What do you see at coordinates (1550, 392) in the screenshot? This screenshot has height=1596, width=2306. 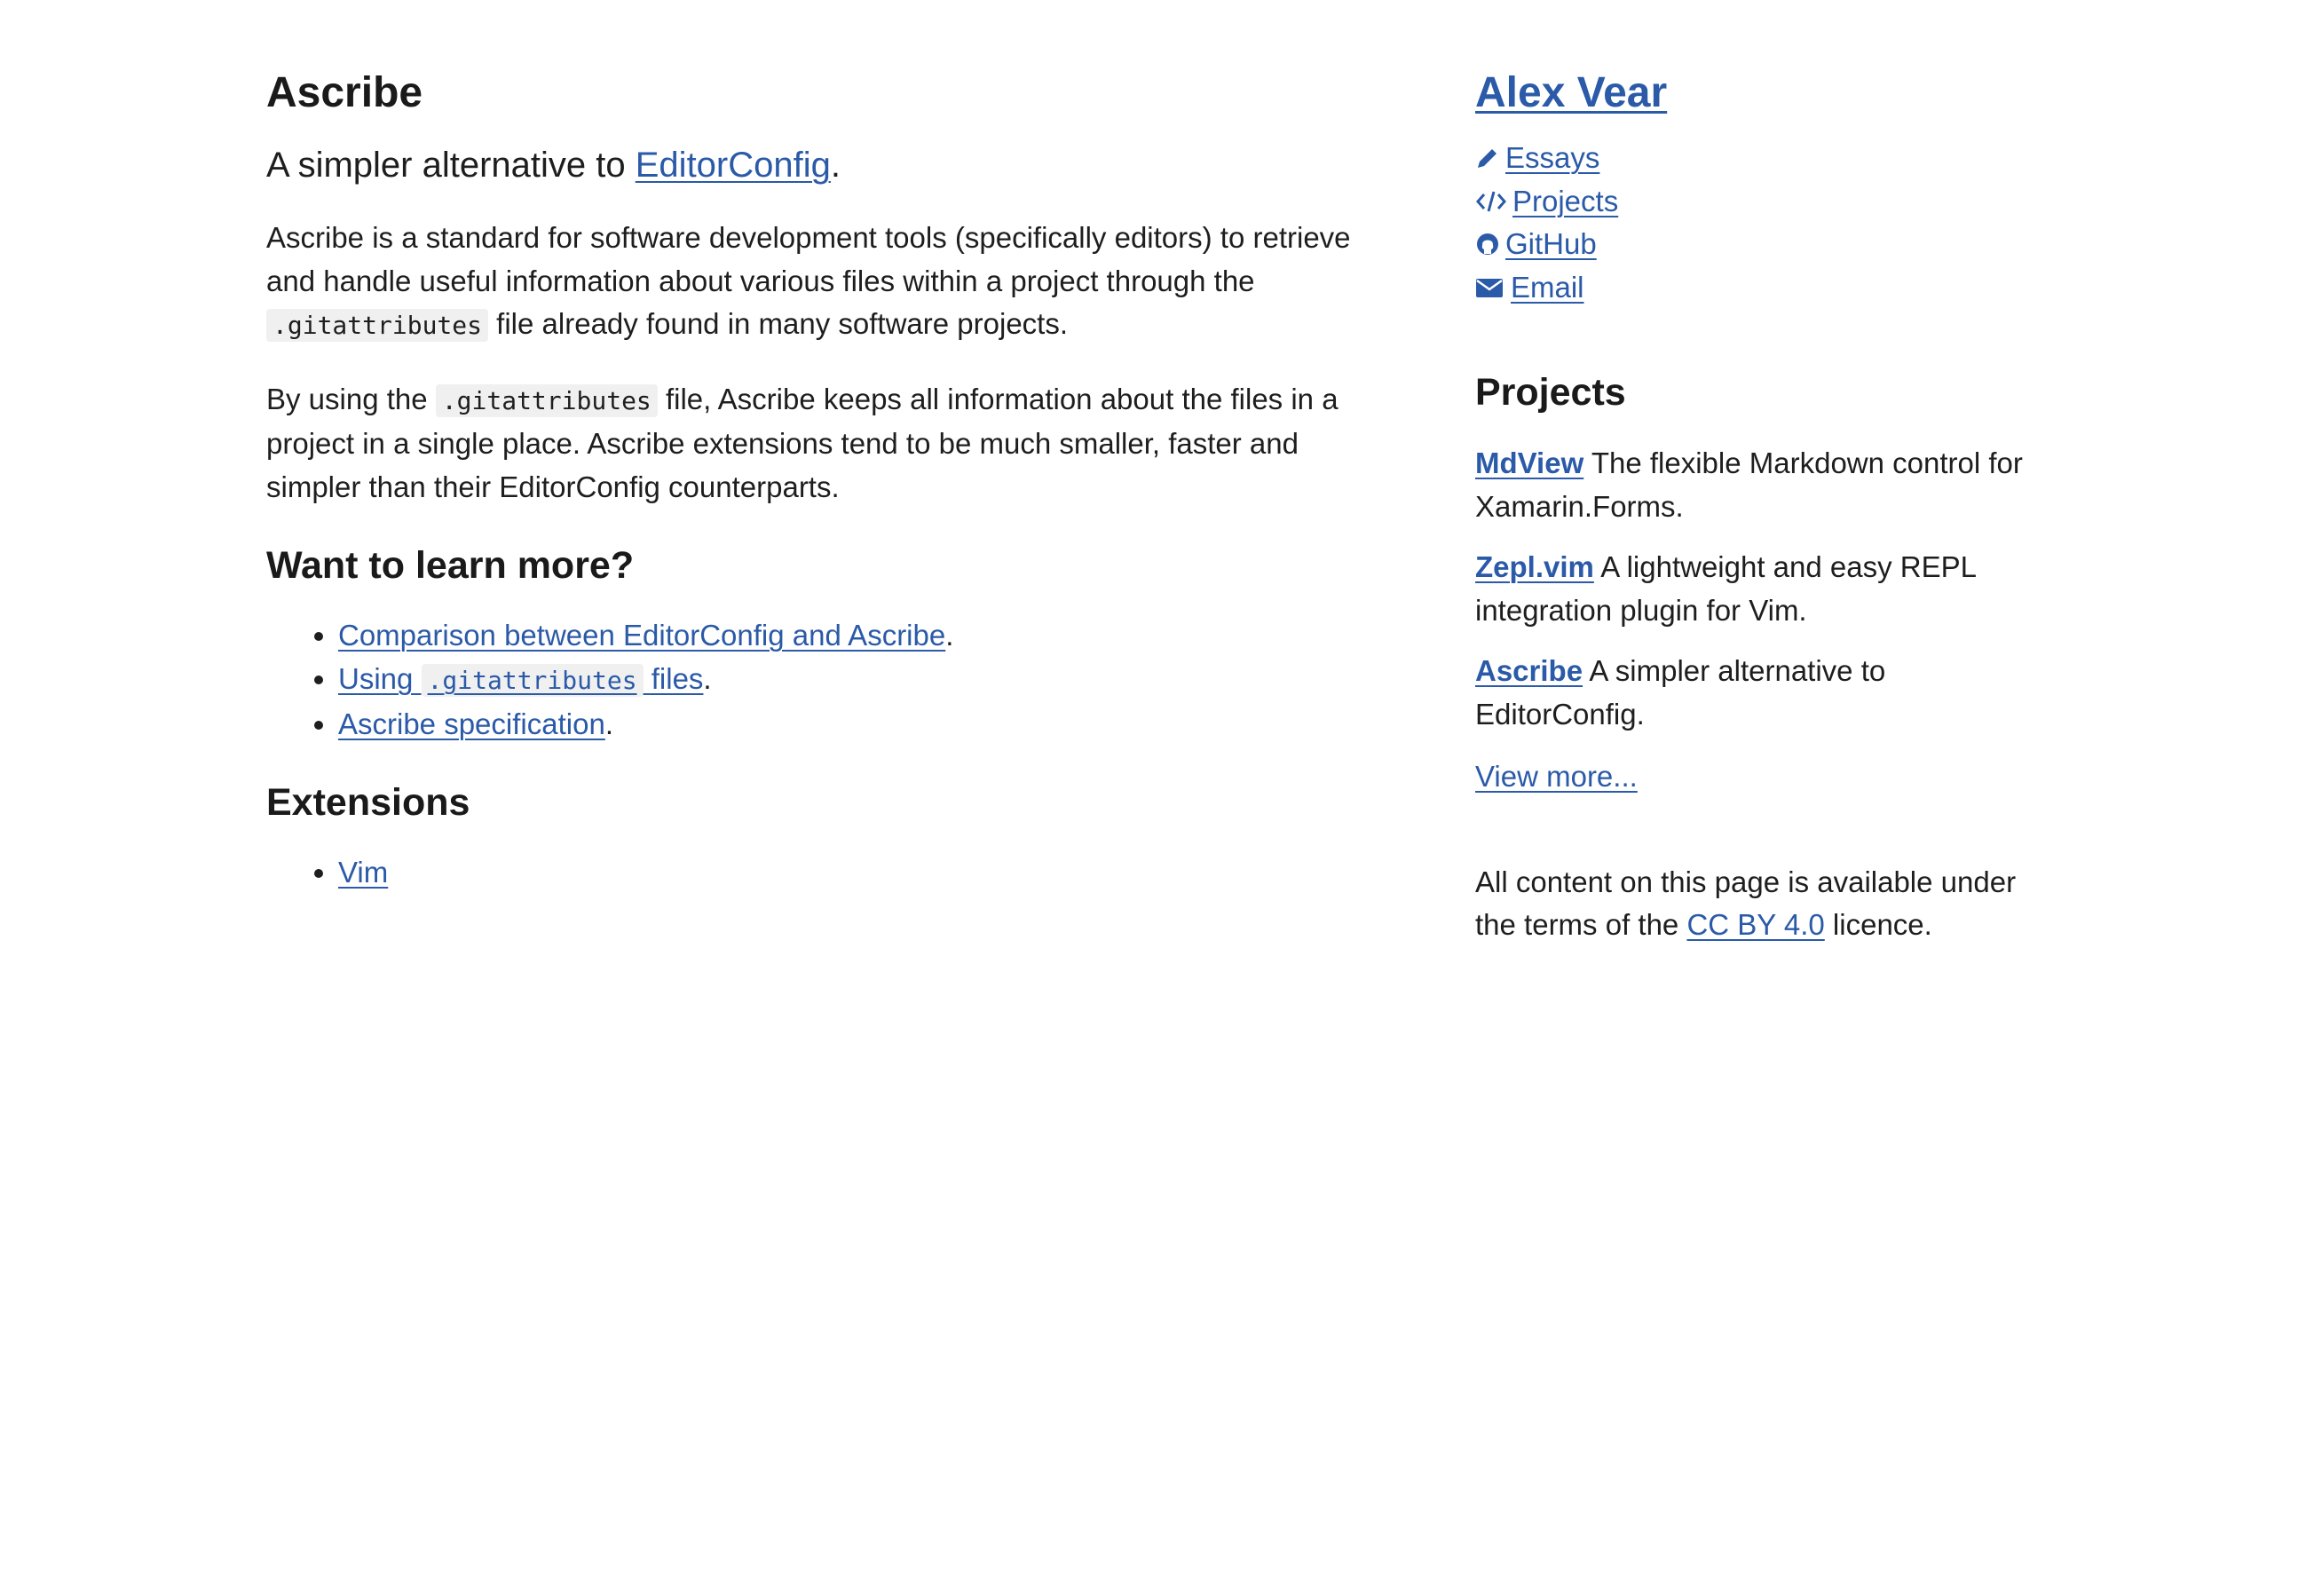 I see `projects-heading: Projects` at bounding box center [1550, 392].